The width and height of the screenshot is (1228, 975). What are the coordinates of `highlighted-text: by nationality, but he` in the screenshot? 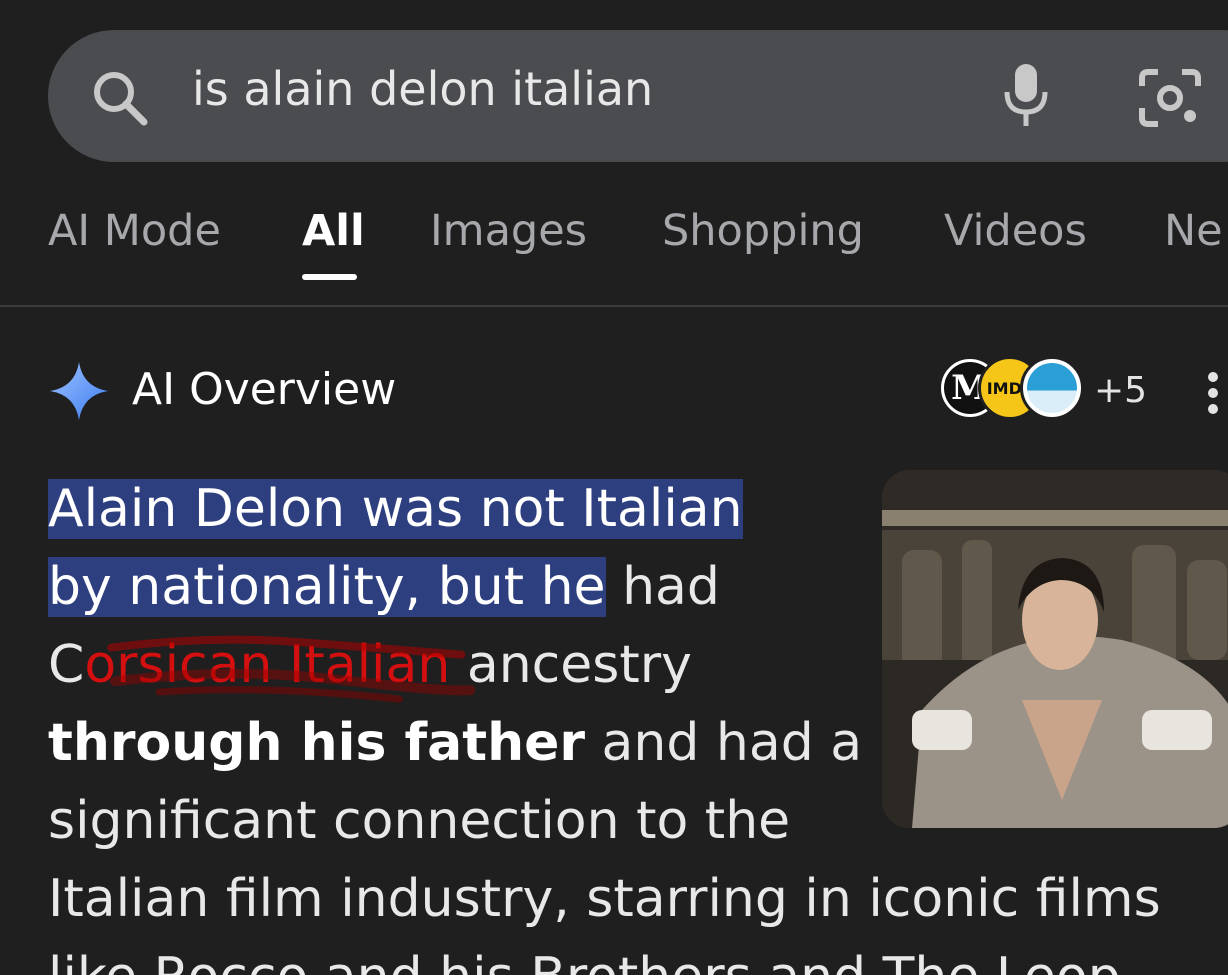 It's located at (327, 587).